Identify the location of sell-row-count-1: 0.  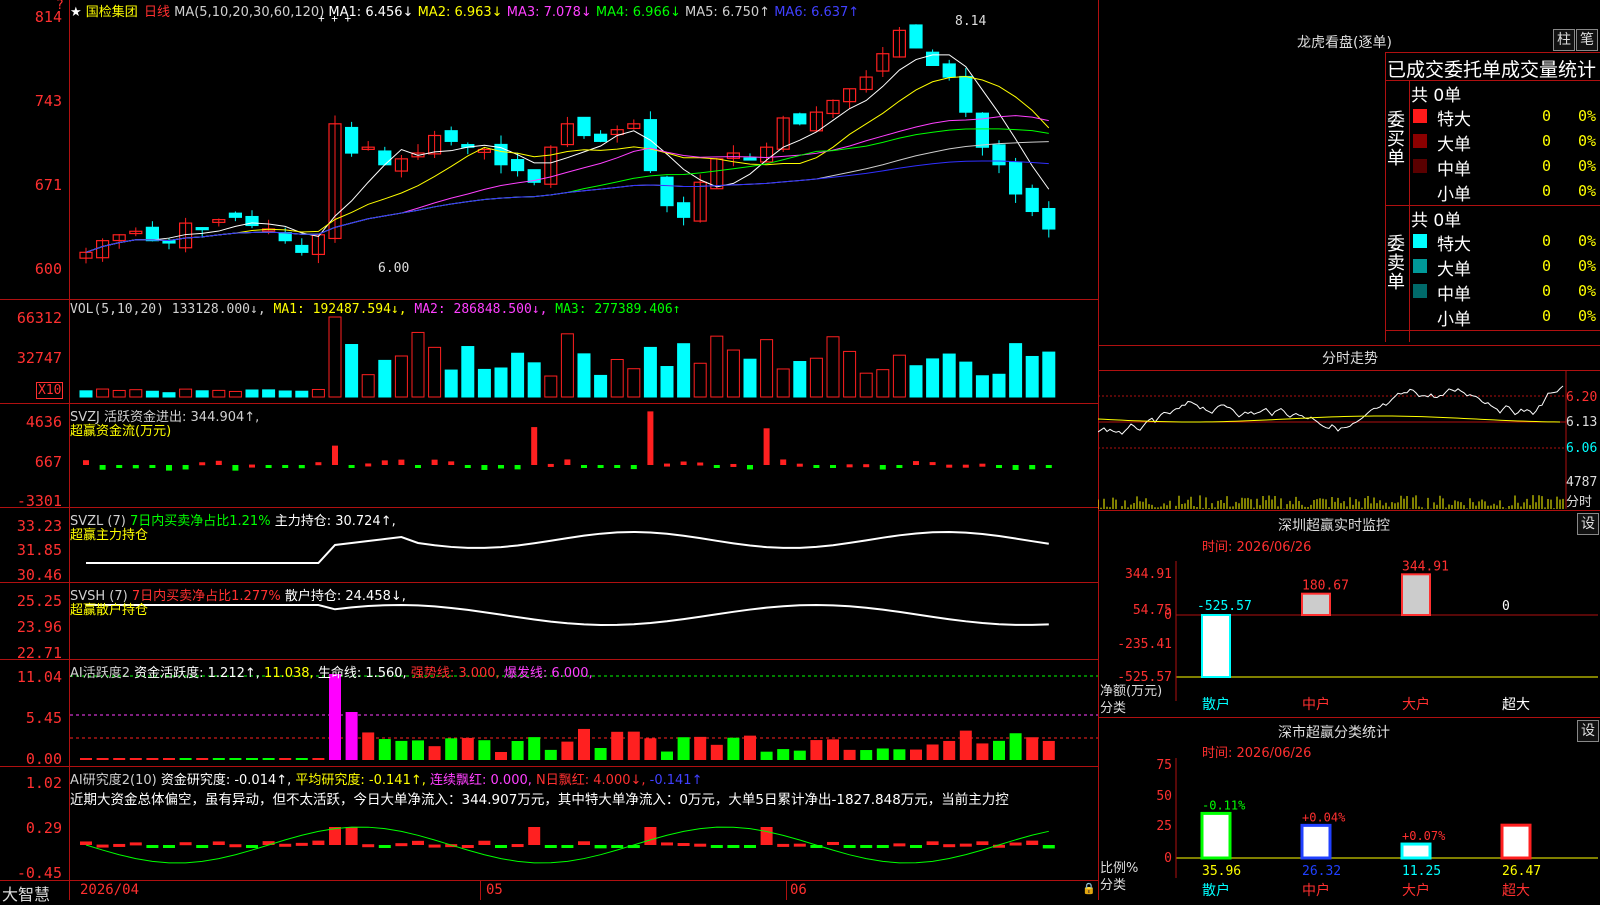
(1547, 266).